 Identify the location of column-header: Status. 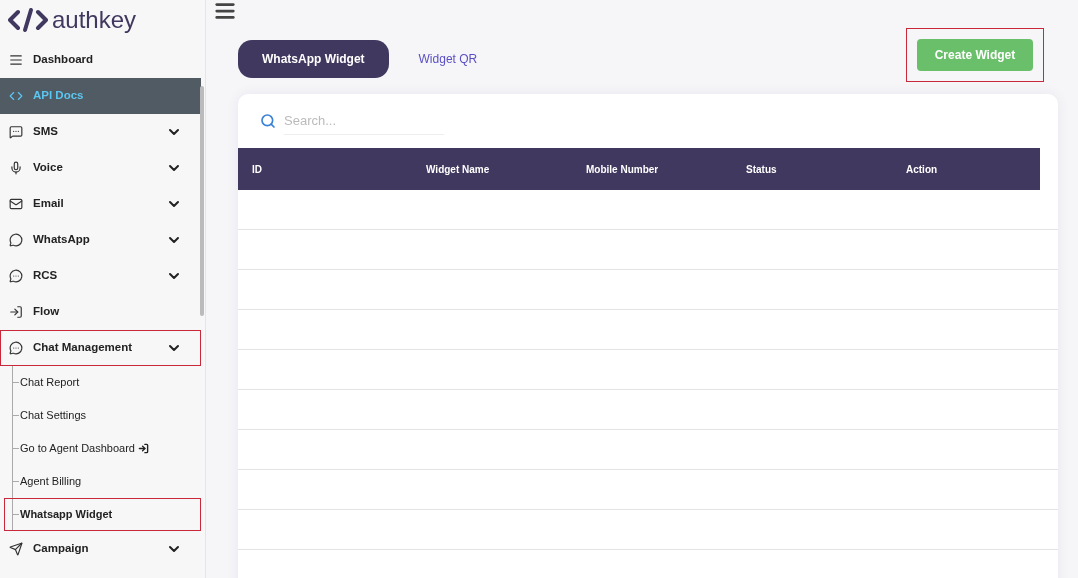
(762, 169).